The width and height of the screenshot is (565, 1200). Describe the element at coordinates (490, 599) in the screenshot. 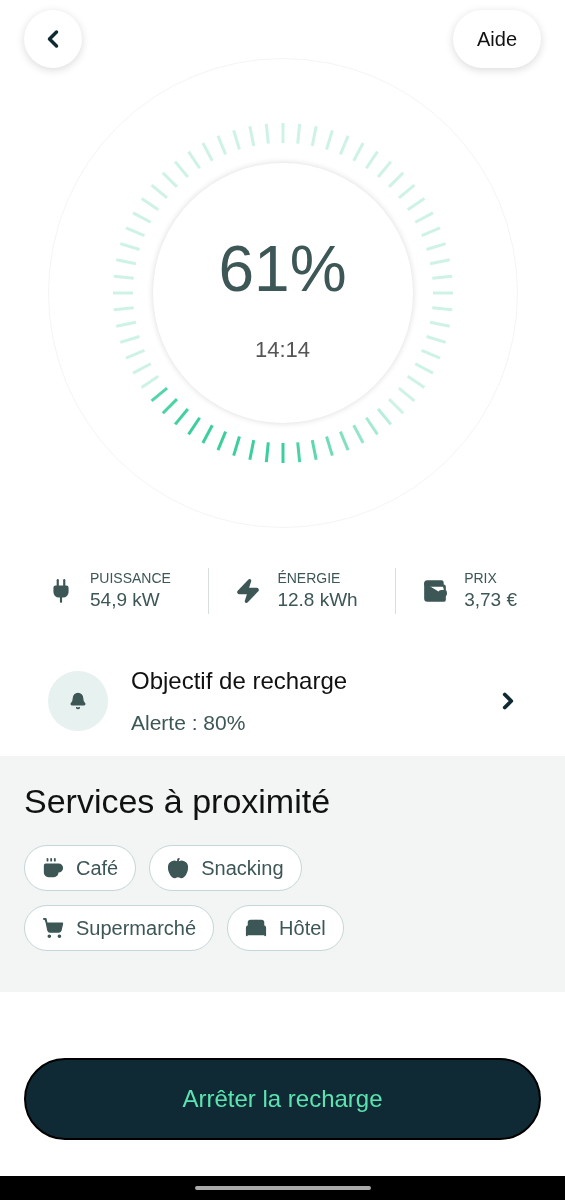

I see `stat-value: 3,73 €` at that location.